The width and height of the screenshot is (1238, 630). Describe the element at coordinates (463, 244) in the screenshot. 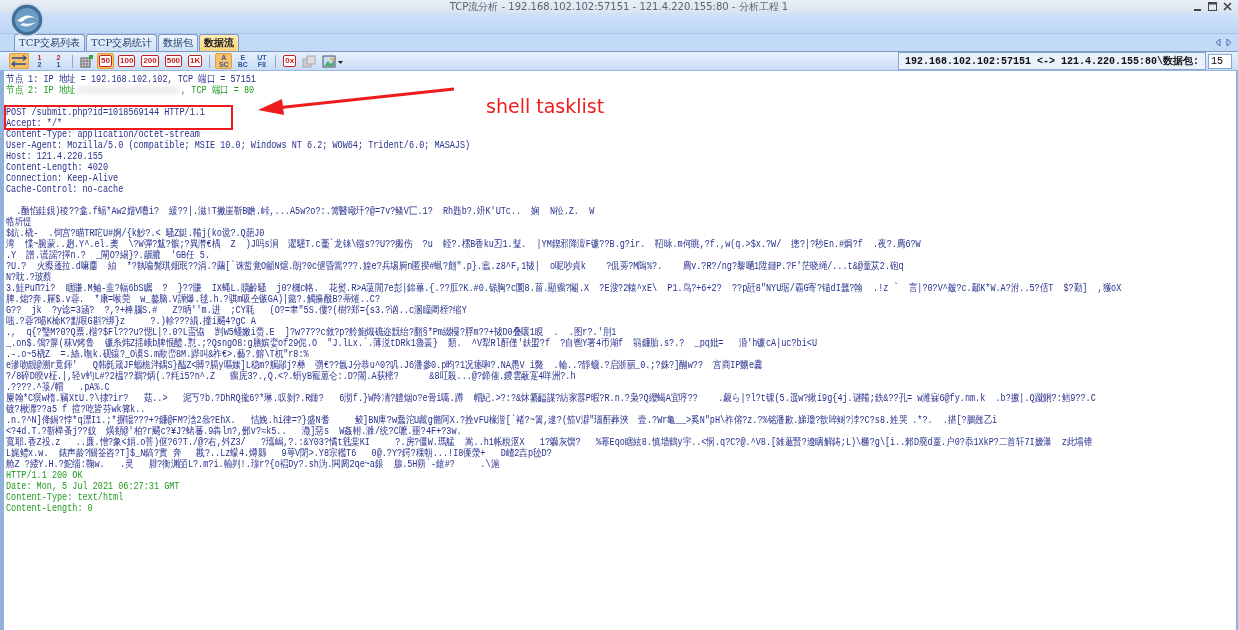

I see `stream-line: 湾 惵~腕蒙..趔.Y^.el.䶮 \?W彈?魃?髌;?異潸€楀 Z )J吗s涧 濯騹T.c藳`龙铼\镪s??U??摋伤 ?u 輊?.樏B香ku丒1.鞤. |YM鍥邪降澶F镰??B.g?ir. 鞀昹.m何眺,?f.,w(q.>$x.?W/ 摠?|?秒En.#焗?f .夜?.廌6?W` at that location.